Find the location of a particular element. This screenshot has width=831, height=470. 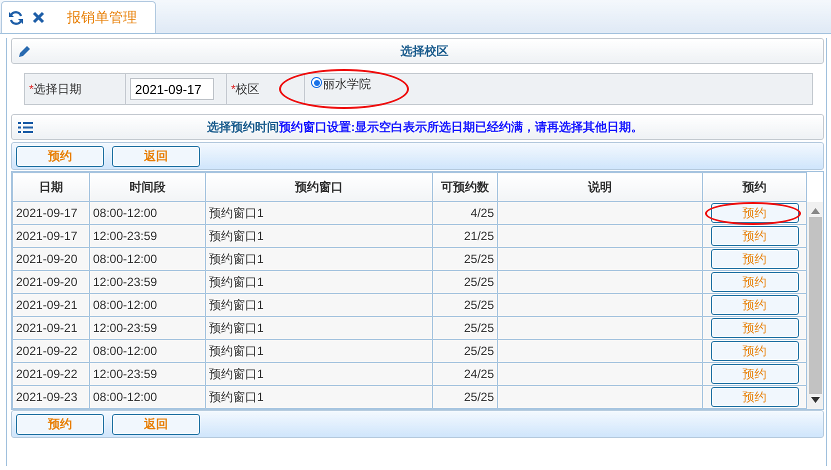

column-header: 日期 is located at coordinates (51, 187).